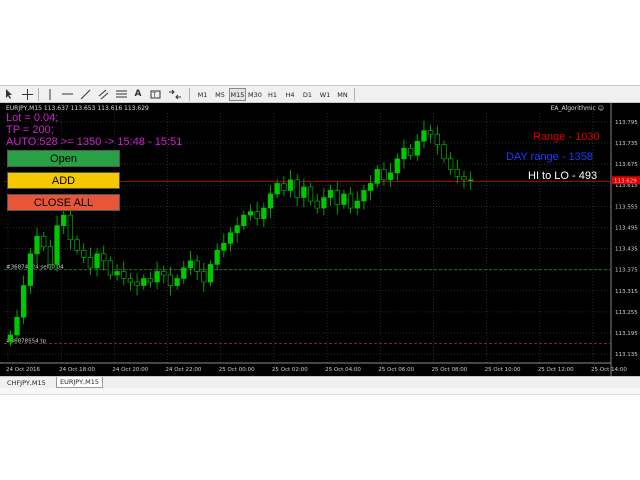  What do you see at coordinates (272, 94) in the screenshot?
I see `timeframe-h1: H1` at bounding box center [272, 94].